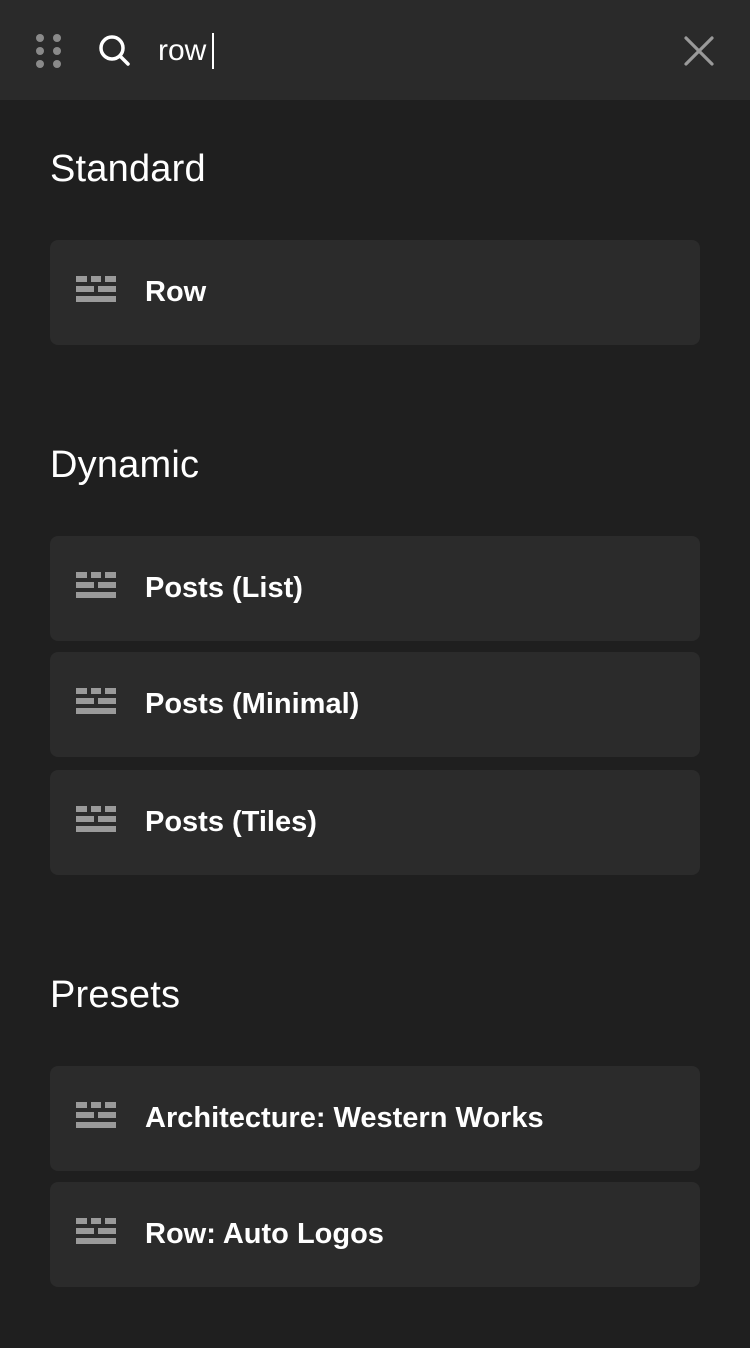 The width and height of the screenshot is (750, 1348). What do you see at coordinates (231, 822) in the screenshot?
I see `element-item-label: Posts (Tiles)` at bounding box center [231, 822].